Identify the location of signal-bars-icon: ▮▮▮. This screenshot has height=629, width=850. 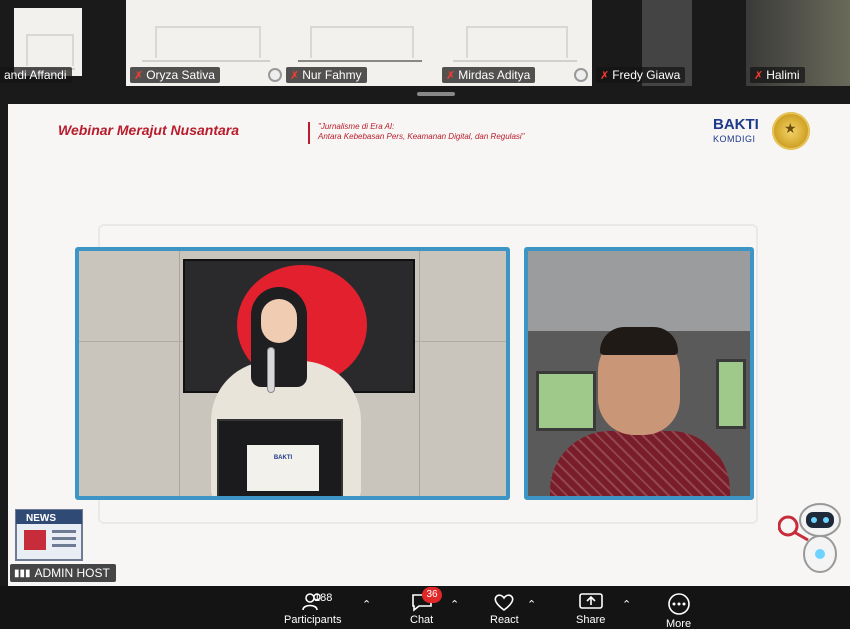
(22, 573).